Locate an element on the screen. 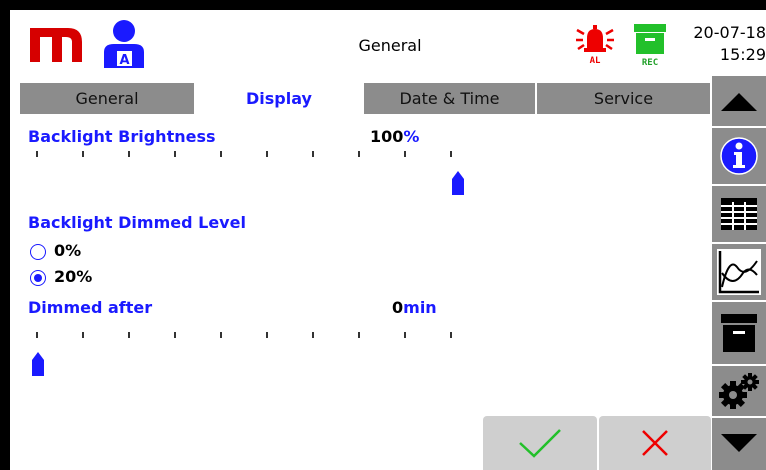 The width and height of the screenshot is (766, 470). confirm-button is located at coordinates (540, 443).